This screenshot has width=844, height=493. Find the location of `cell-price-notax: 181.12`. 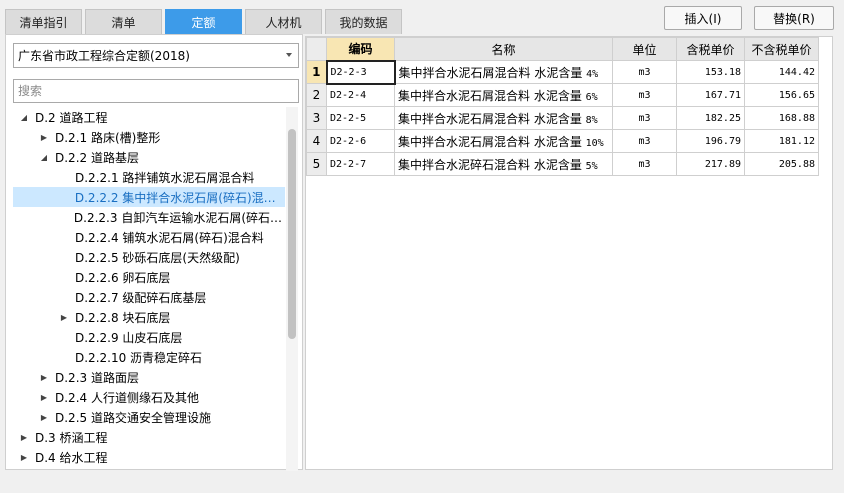

cell-price-notax: 181.12 is located at coordinates (781, 141).